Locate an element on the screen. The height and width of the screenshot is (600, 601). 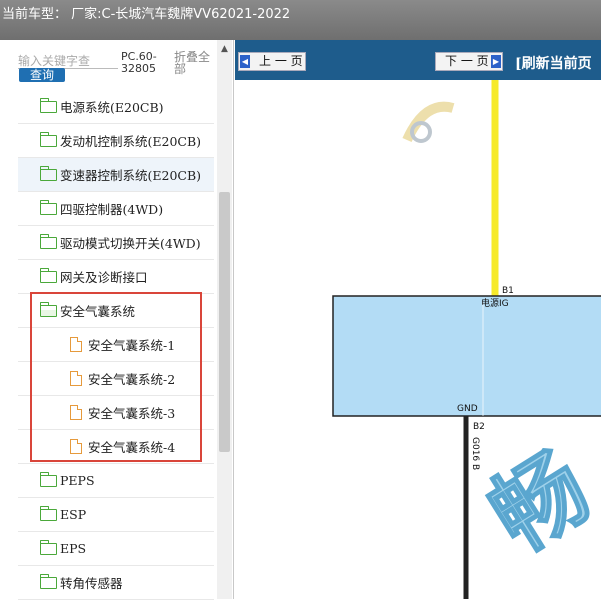
pc-number: PC.60-32805 is located at coordinates (139, 62).